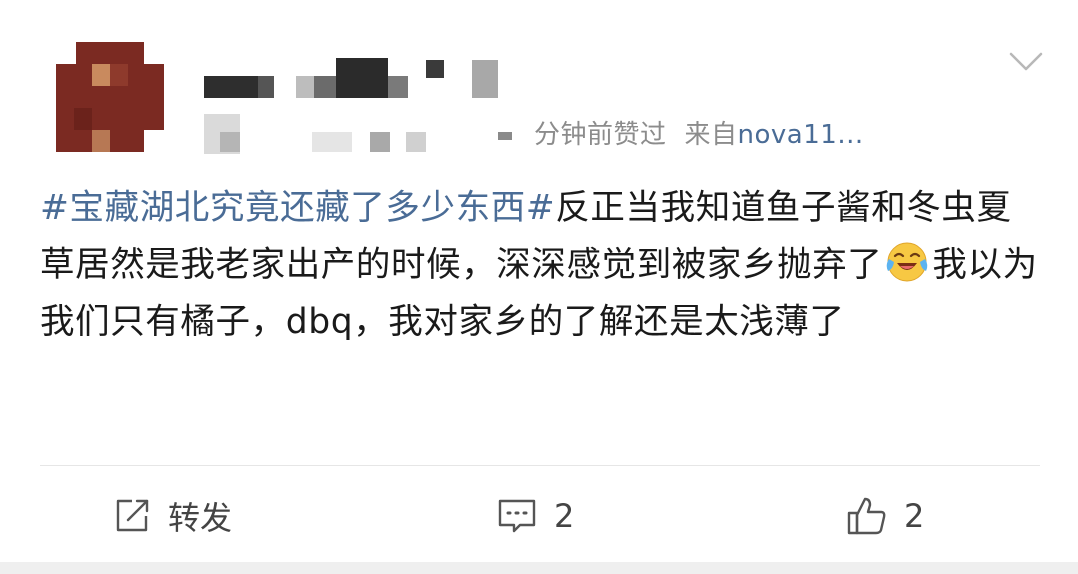 Image resolution: width=1078 pixels, height=574 pixels. Describe the element at coordinates (600, 135) in the screenshot. I see `post-time: 分钟前赞过` at that location.